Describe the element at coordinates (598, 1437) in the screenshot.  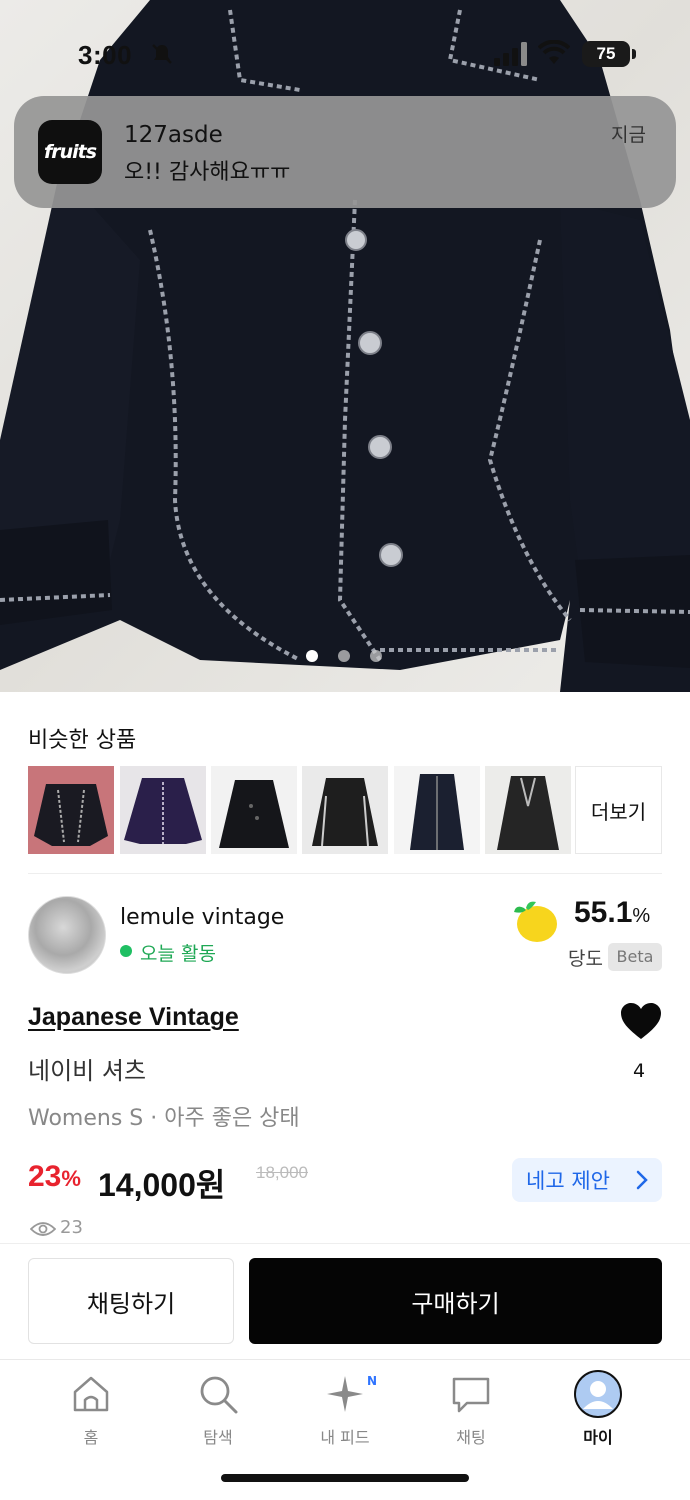
I see `tab-label: 마이` at that location.